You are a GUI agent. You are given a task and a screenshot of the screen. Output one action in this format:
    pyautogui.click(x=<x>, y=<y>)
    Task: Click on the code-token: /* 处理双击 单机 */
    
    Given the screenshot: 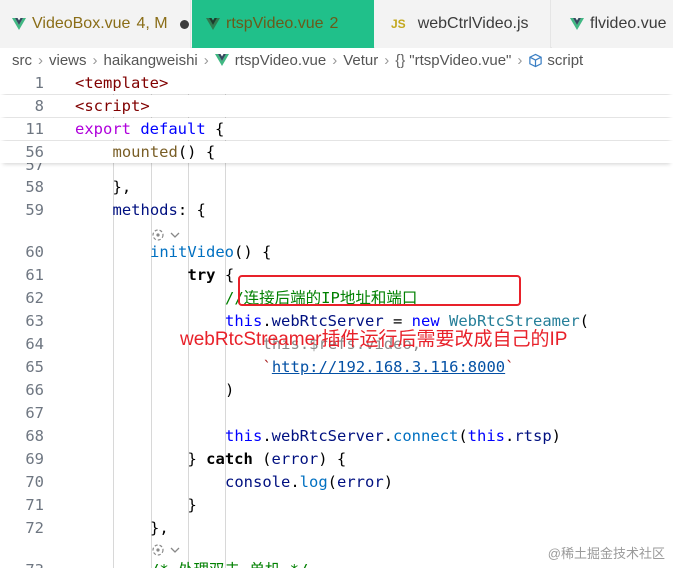 What is the action you would take?
    pyautogui.click(x=229, y=564)
    